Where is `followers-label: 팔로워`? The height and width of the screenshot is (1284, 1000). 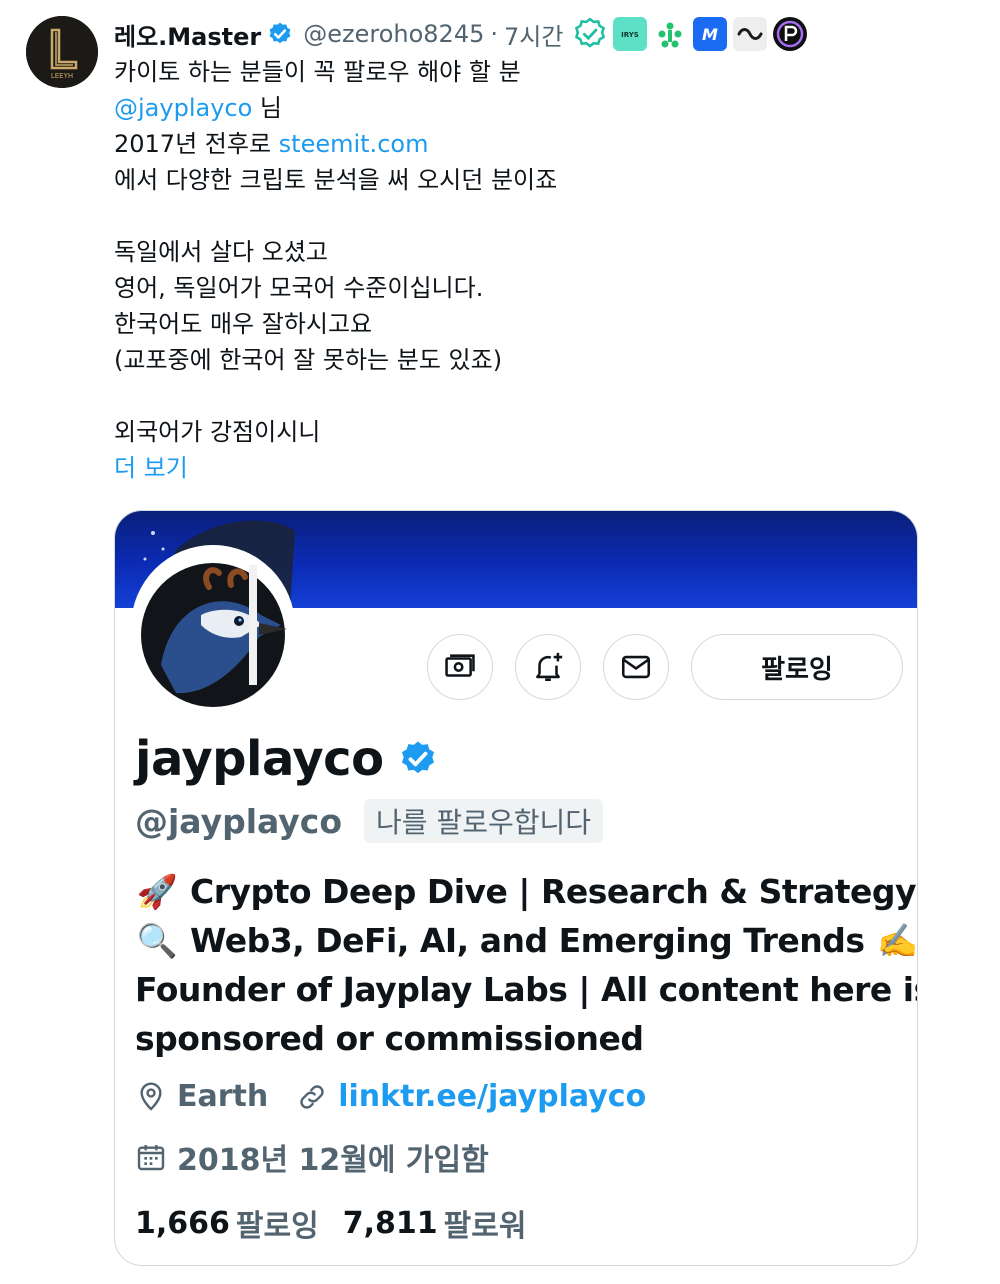
followers-label: 팔로워 is located at coordinates (485, 1223).